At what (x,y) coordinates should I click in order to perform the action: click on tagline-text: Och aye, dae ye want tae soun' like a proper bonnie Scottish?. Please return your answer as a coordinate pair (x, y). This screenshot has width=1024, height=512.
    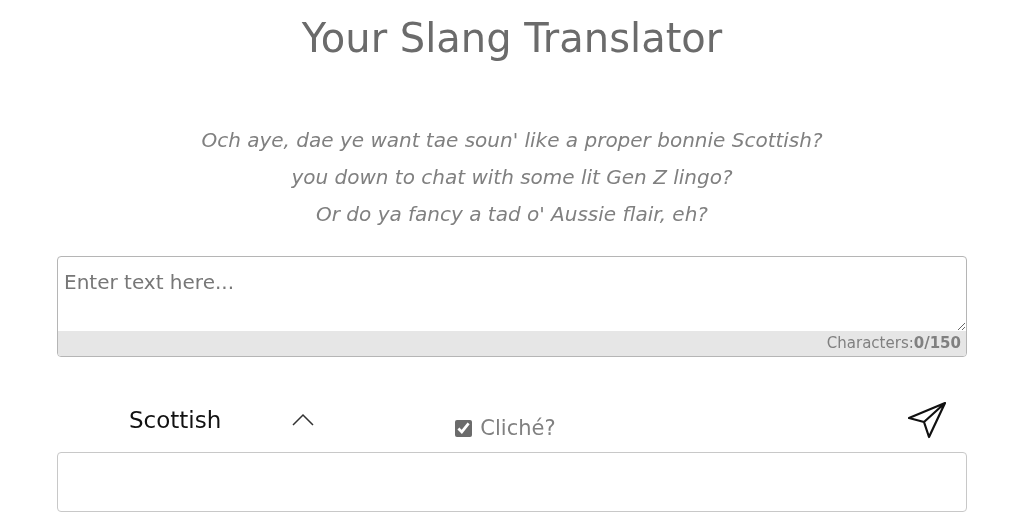
    Looking at the image, I should click on (512, 140).